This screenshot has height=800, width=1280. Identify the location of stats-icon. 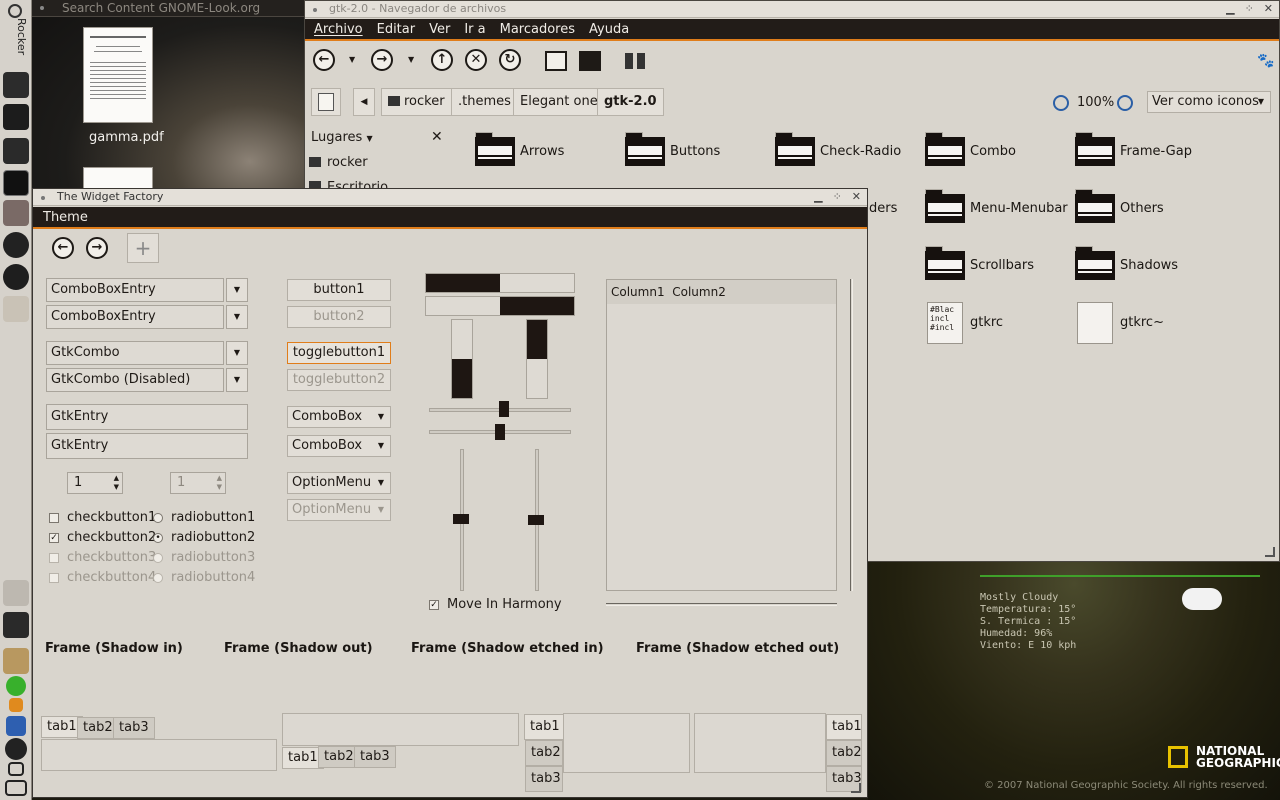
(16, 726).